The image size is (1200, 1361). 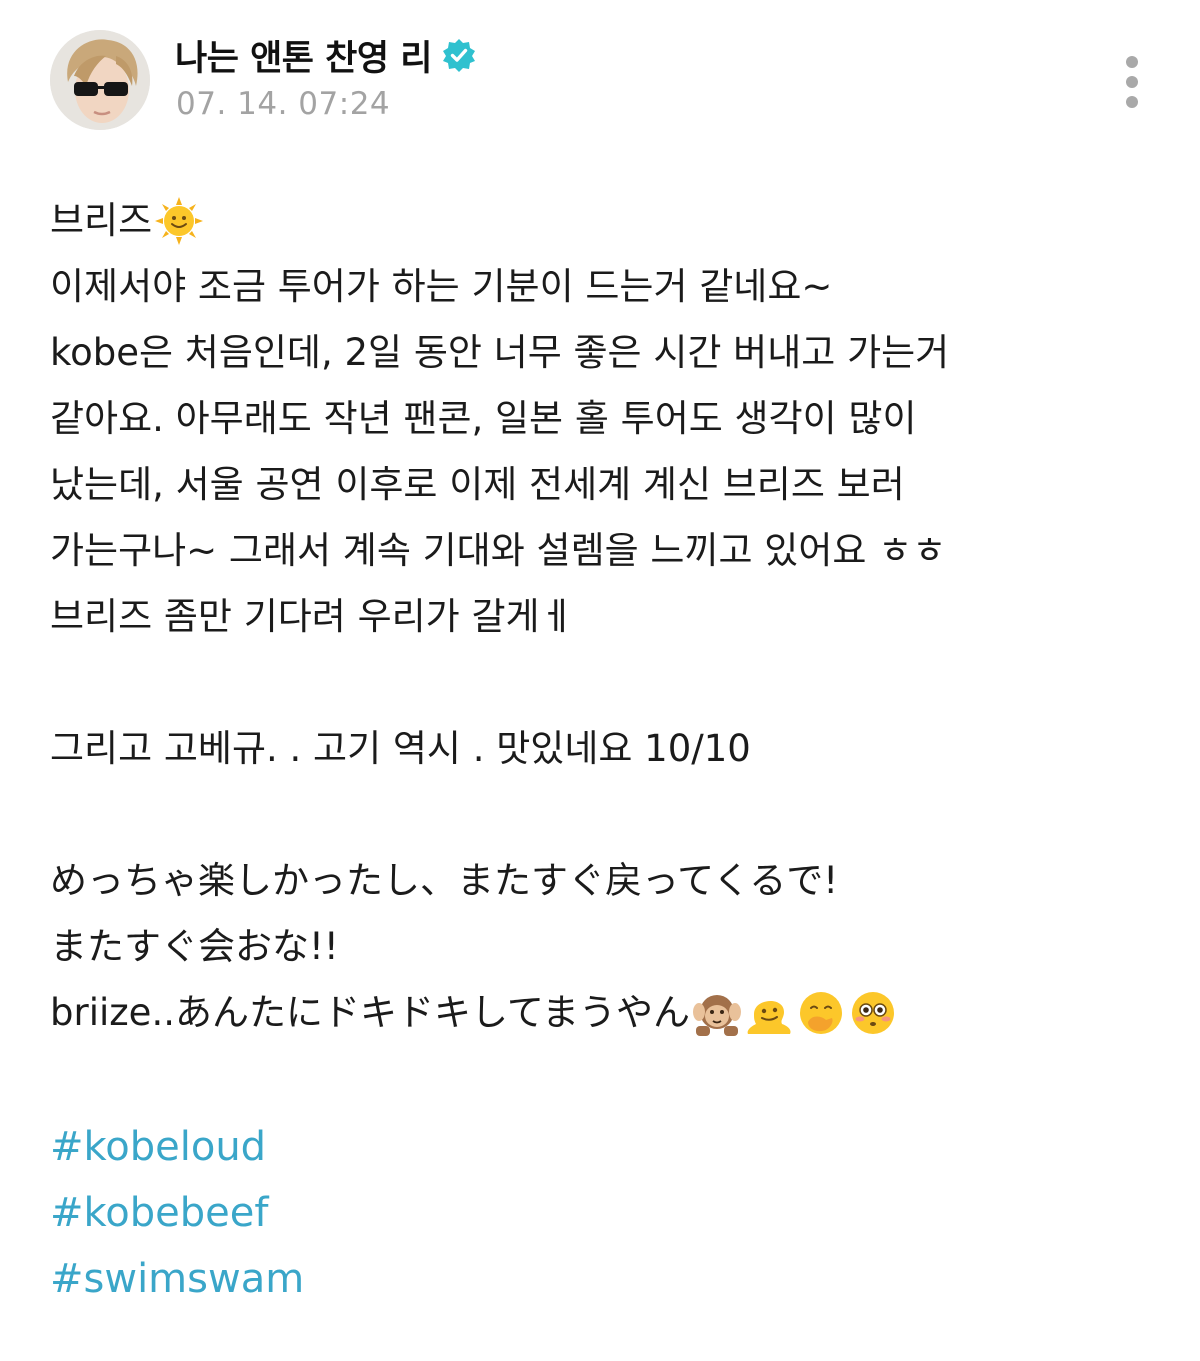 What do you see at coordinates (100, 80) in the screenshot?
I see `avatar` at bounding box center [100, 80].